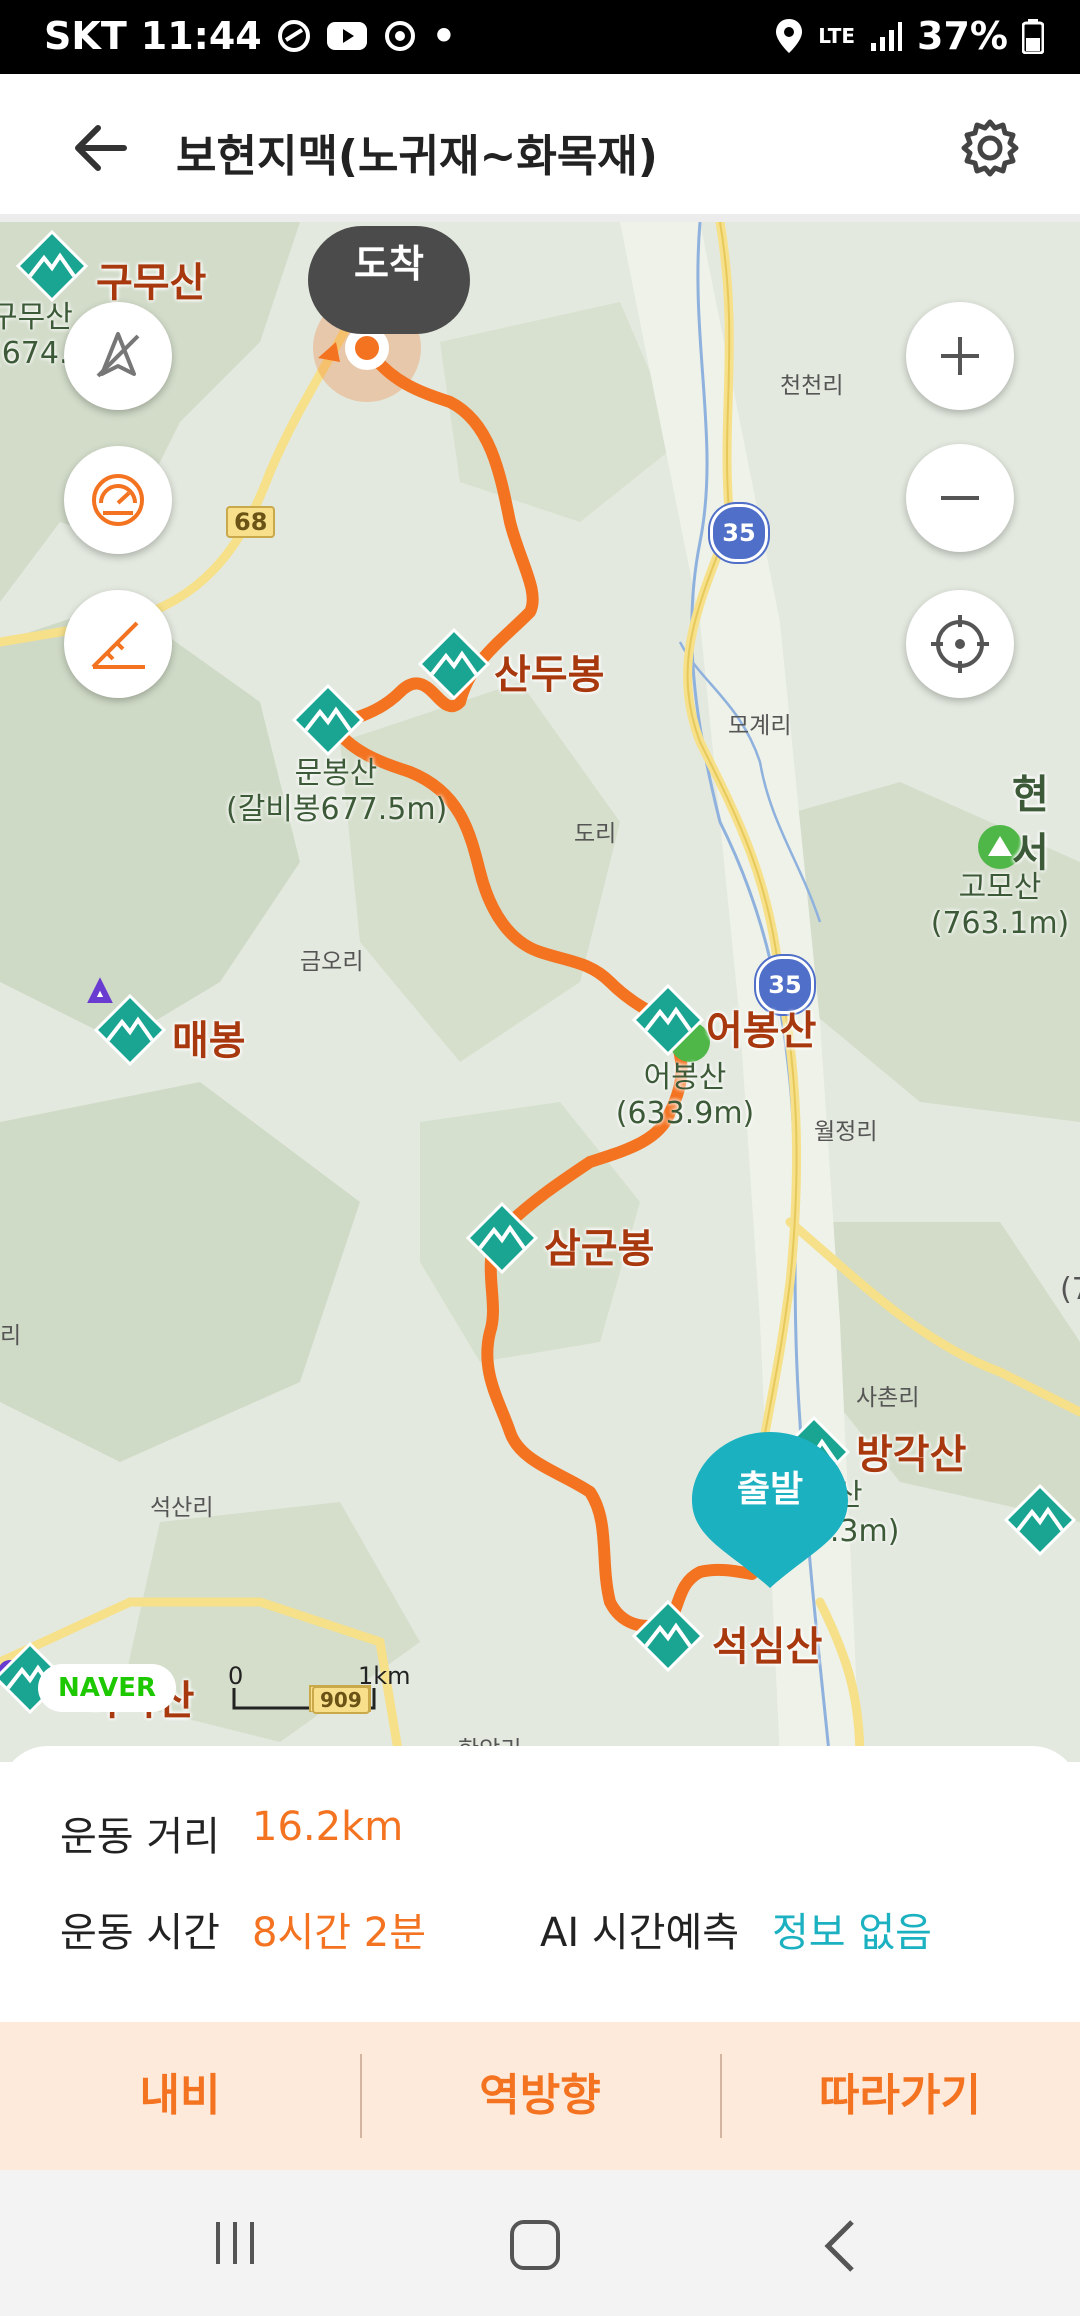 The image size is (1080, 2316). I want to click on action-bar: 내비 역방향 따라가기, so click(540, 2096).